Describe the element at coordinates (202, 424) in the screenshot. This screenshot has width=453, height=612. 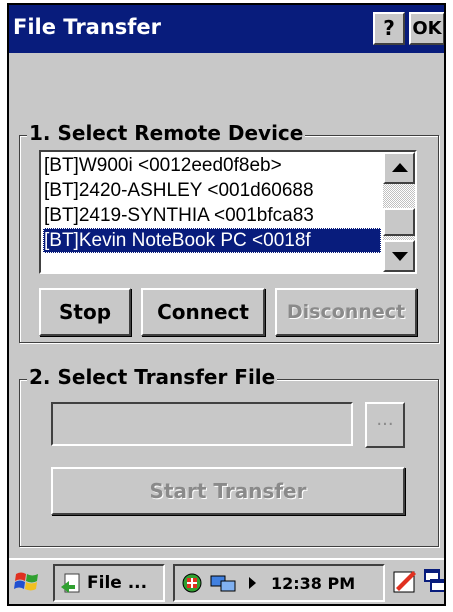
I see `file-path-field` at that location.